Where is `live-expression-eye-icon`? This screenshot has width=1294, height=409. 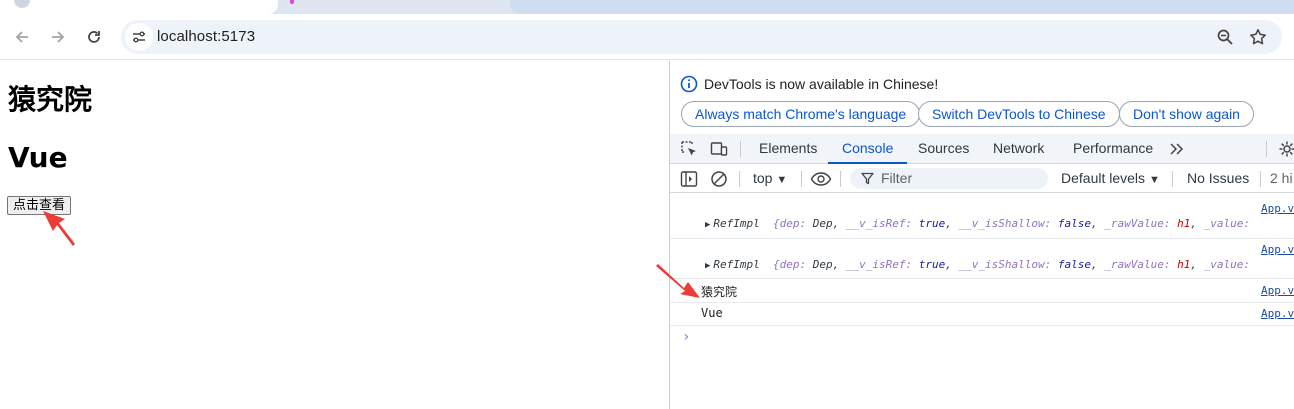 live-expression-eye-icon is located at coordinates (821, 179).